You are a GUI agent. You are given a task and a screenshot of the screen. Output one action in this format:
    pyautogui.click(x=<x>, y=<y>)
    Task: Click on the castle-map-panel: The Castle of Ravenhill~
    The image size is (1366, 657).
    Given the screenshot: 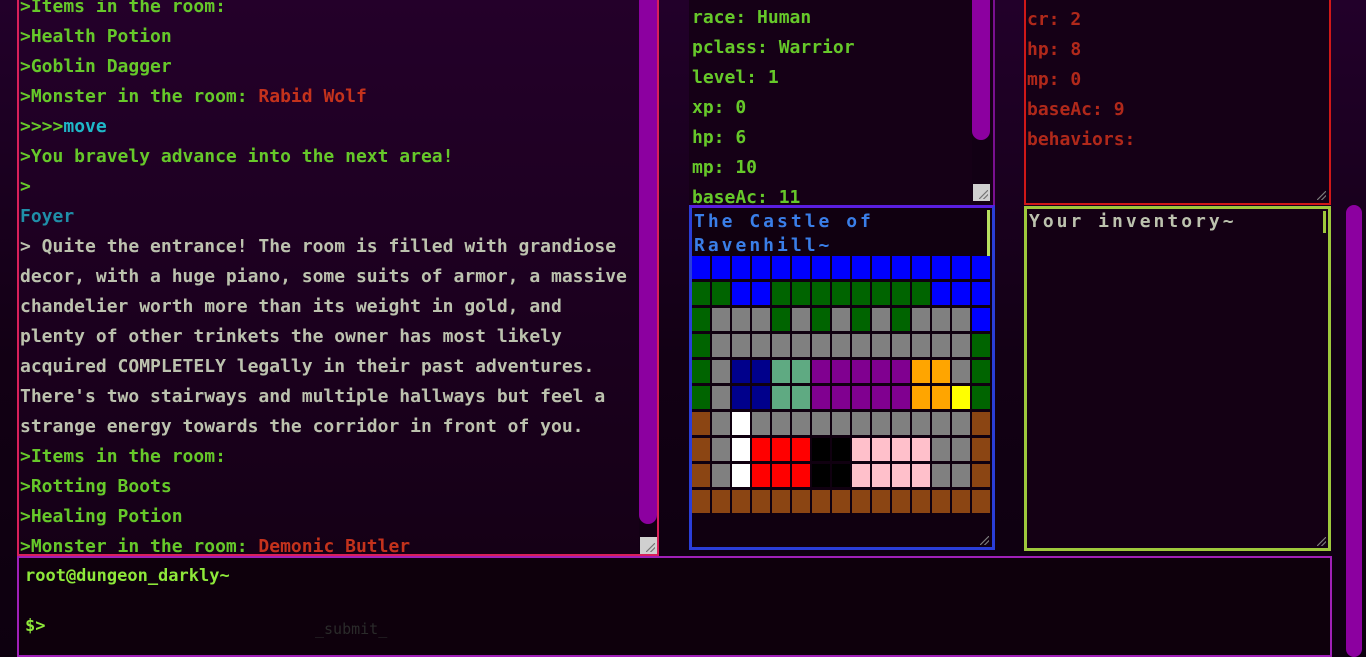 What is the action you would take?
    pyautogui.click(x=842, y=377)
    